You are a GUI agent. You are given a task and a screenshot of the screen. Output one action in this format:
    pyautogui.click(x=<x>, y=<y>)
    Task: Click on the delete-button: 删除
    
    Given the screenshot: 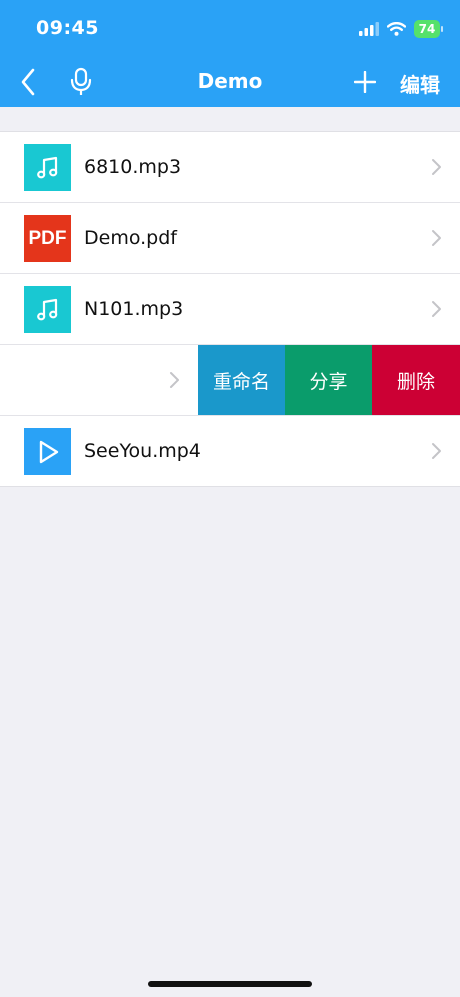 What is the action you would take?
    pyautogui.click(x=416, y=380)
    